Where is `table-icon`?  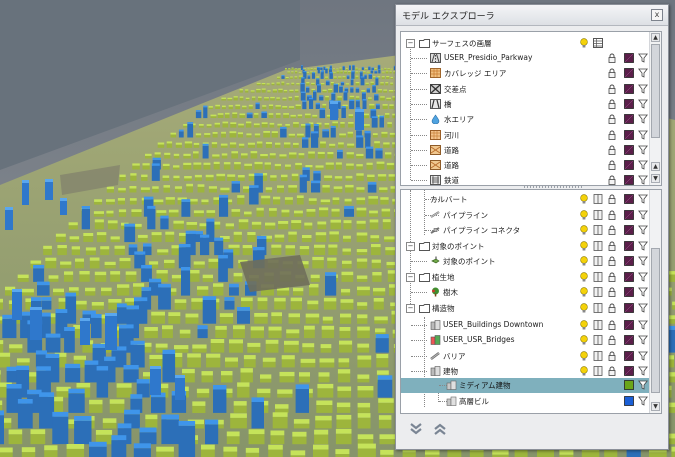
table-icon is located at coordinates (598, 43).